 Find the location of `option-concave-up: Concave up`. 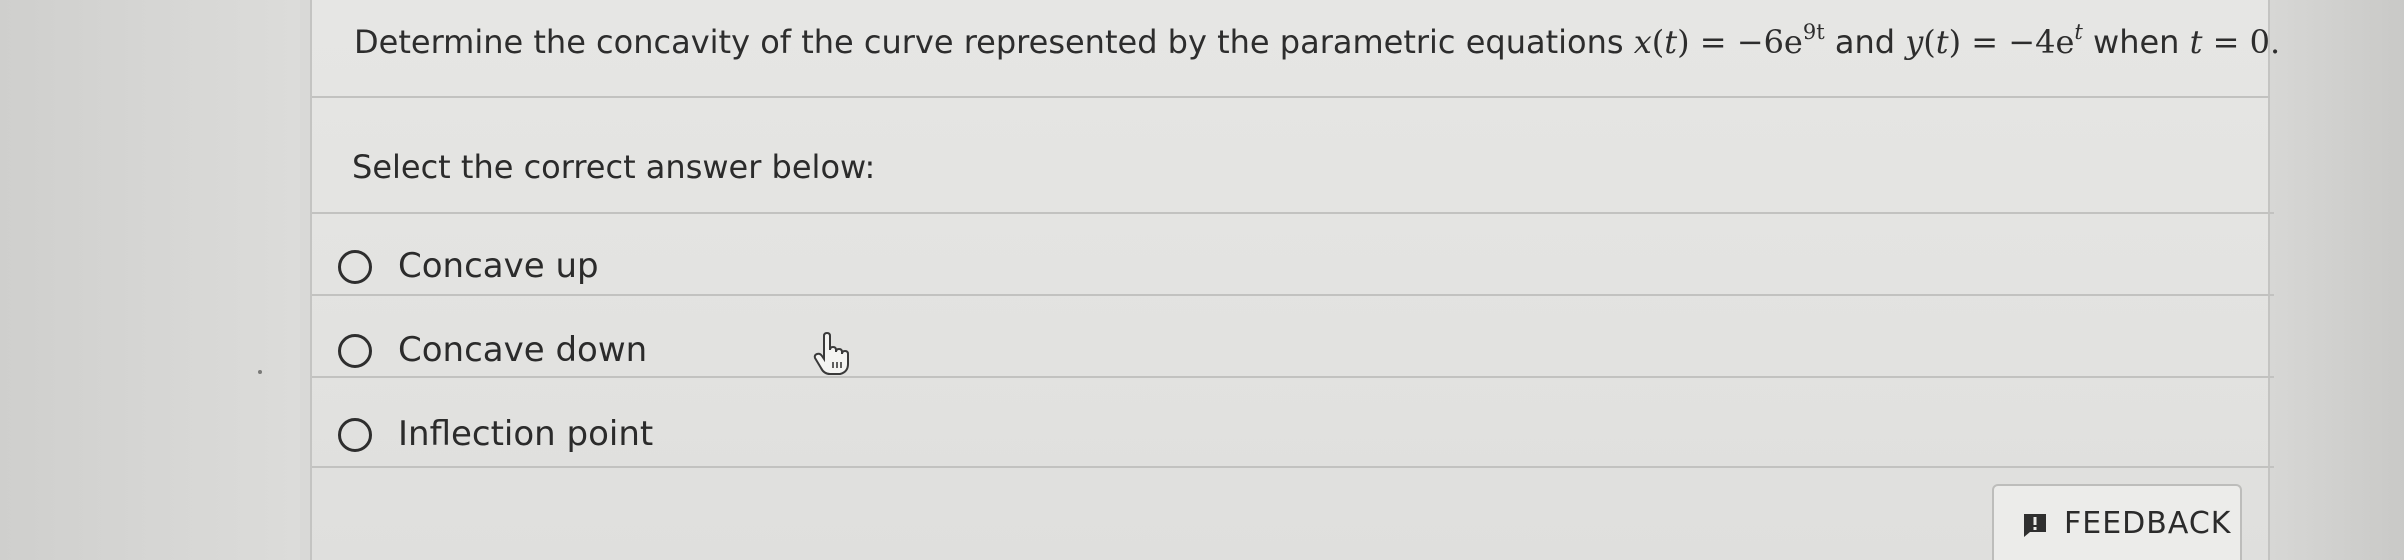

option-concave-up: Concave up is located at coordinates (1292, 271).